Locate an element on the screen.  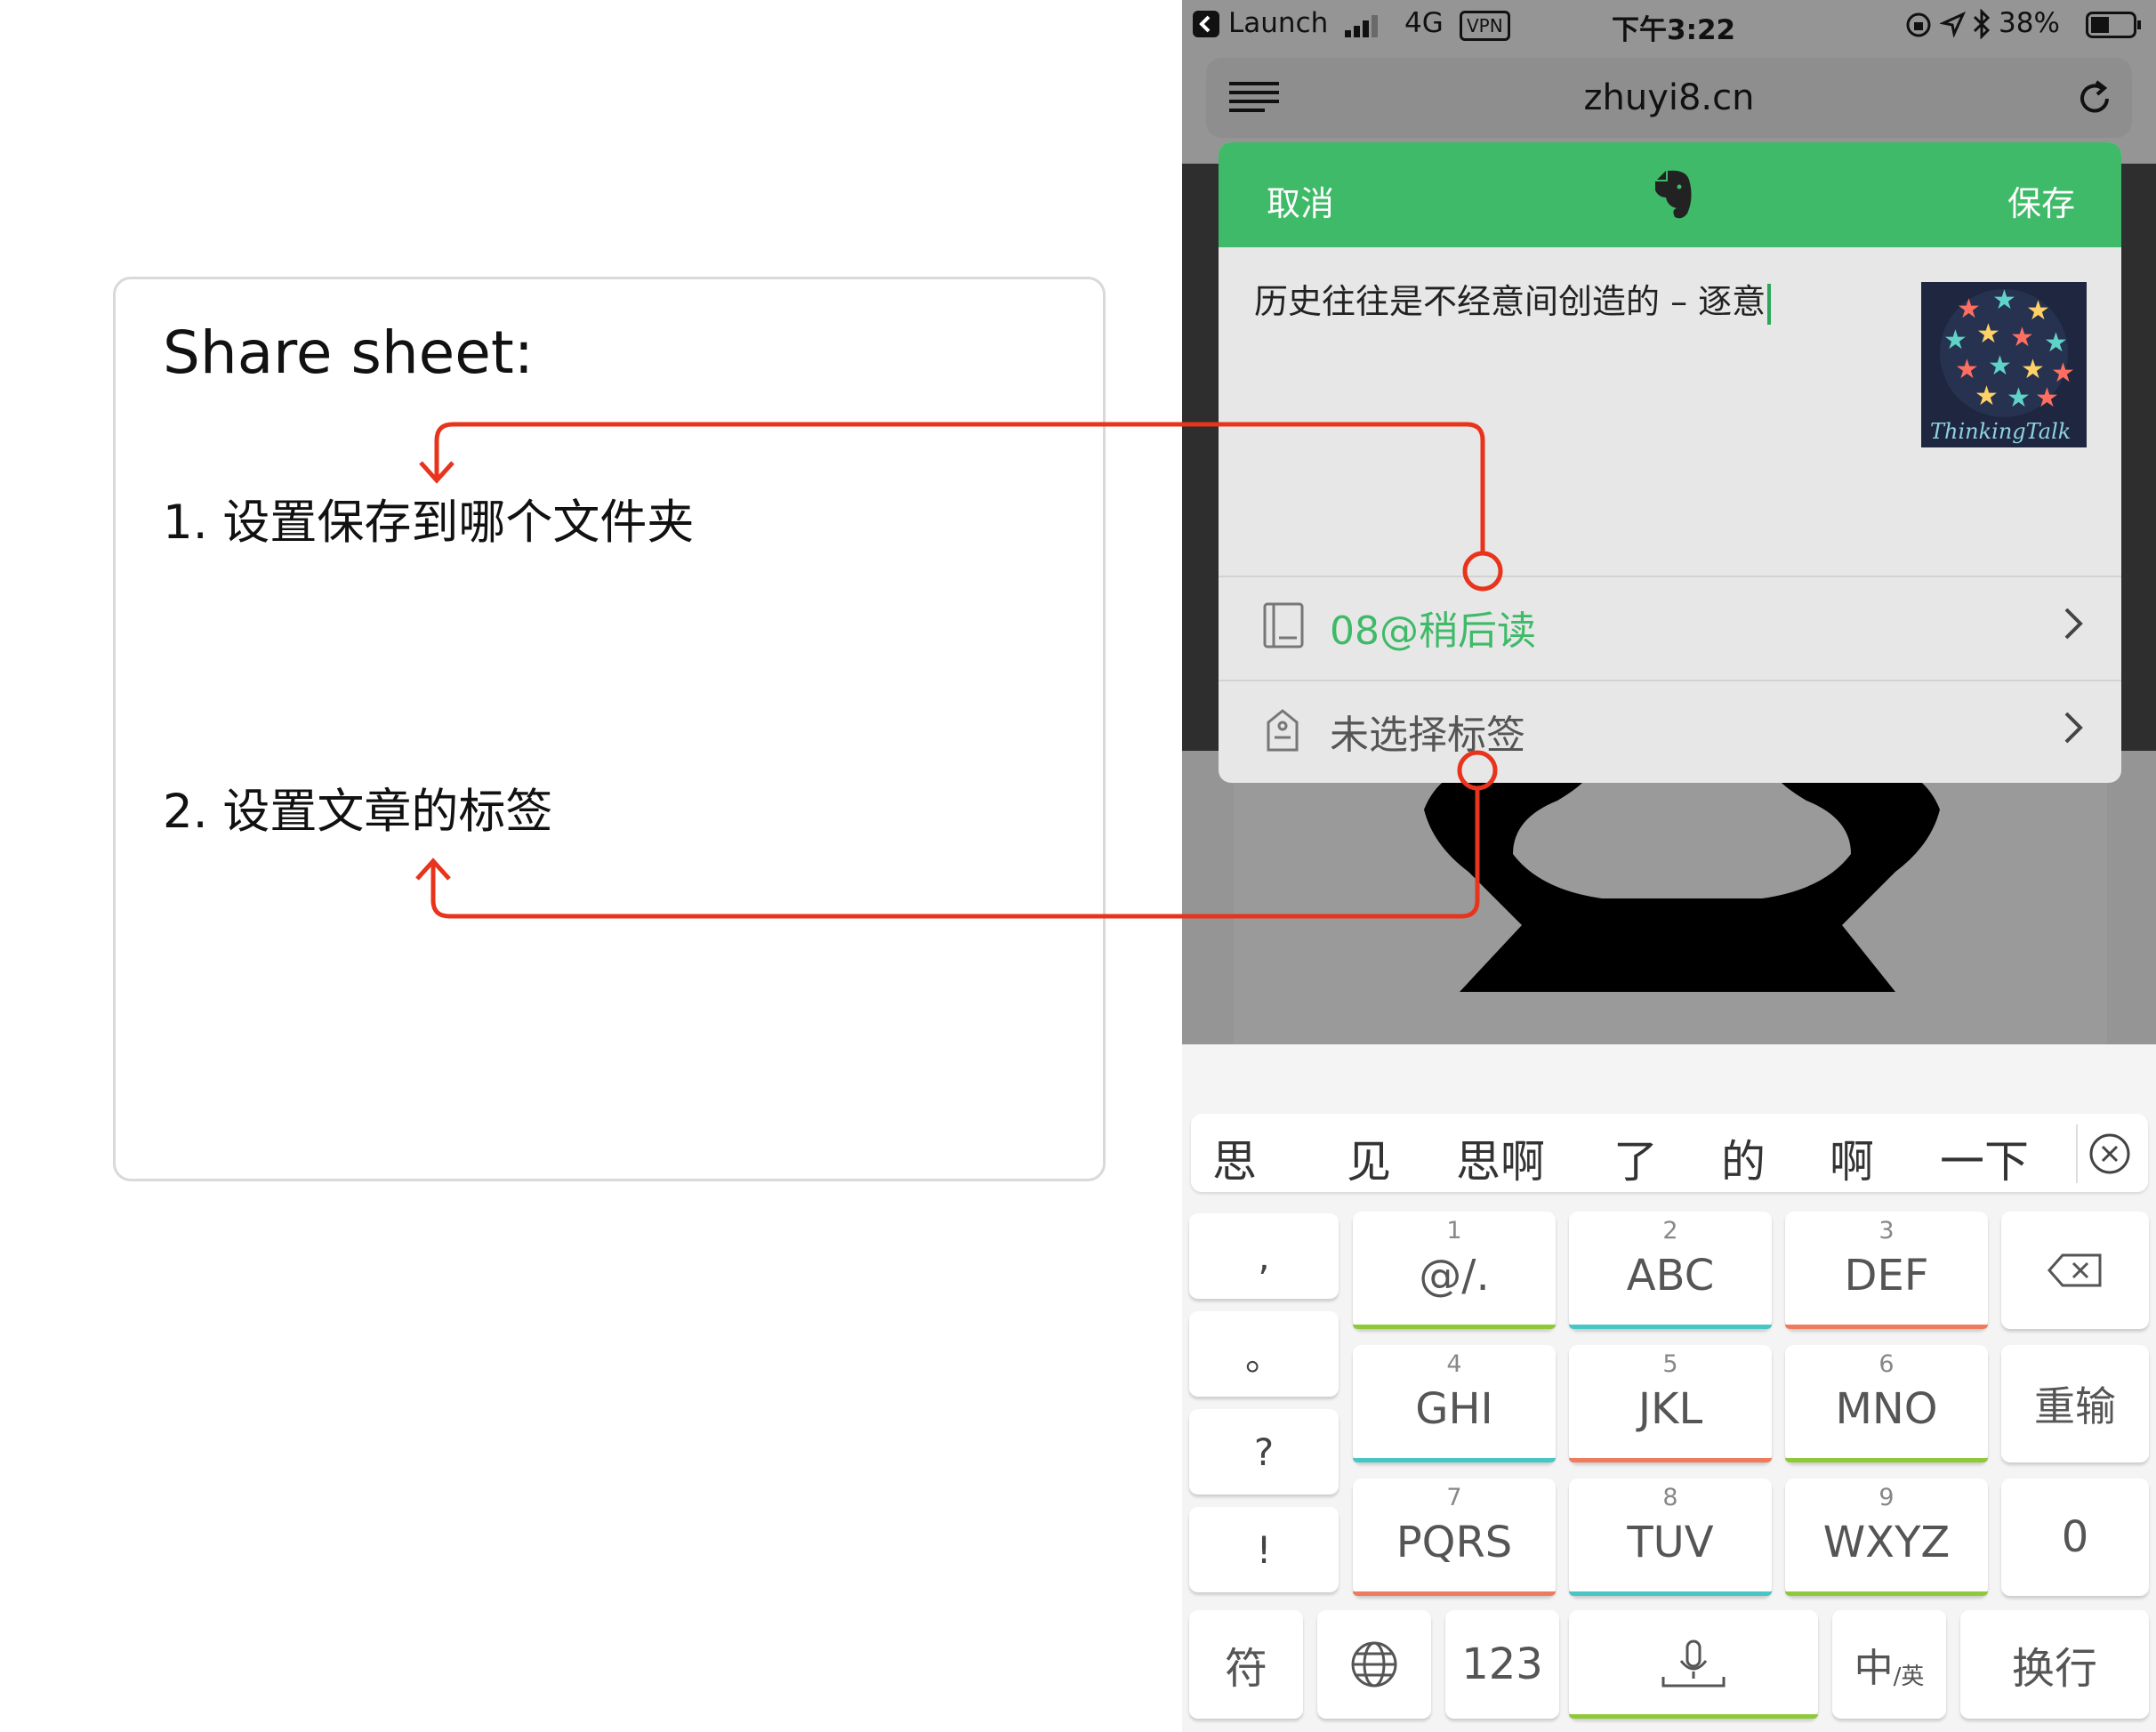
location-icon is located at coordinates (1953, 28).